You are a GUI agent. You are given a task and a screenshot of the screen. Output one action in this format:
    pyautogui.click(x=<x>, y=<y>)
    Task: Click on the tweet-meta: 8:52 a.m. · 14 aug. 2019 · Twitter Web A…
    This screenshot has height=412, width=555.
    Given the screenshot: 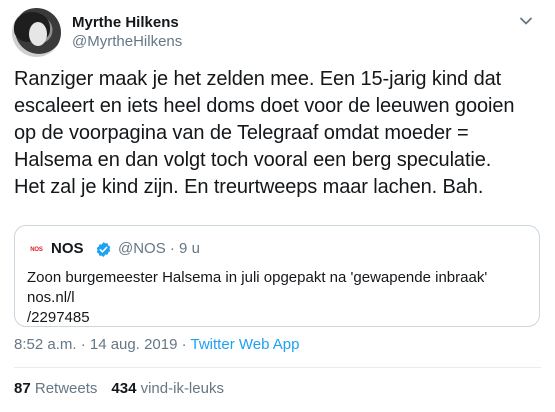 What is the action you would take?
    pyautogui.click(x=156, y=344)
    